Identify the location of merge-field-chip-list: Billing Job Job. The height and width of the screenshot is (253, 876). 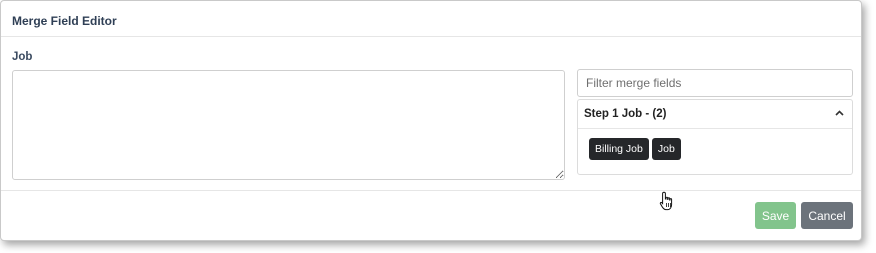
(715, 144).